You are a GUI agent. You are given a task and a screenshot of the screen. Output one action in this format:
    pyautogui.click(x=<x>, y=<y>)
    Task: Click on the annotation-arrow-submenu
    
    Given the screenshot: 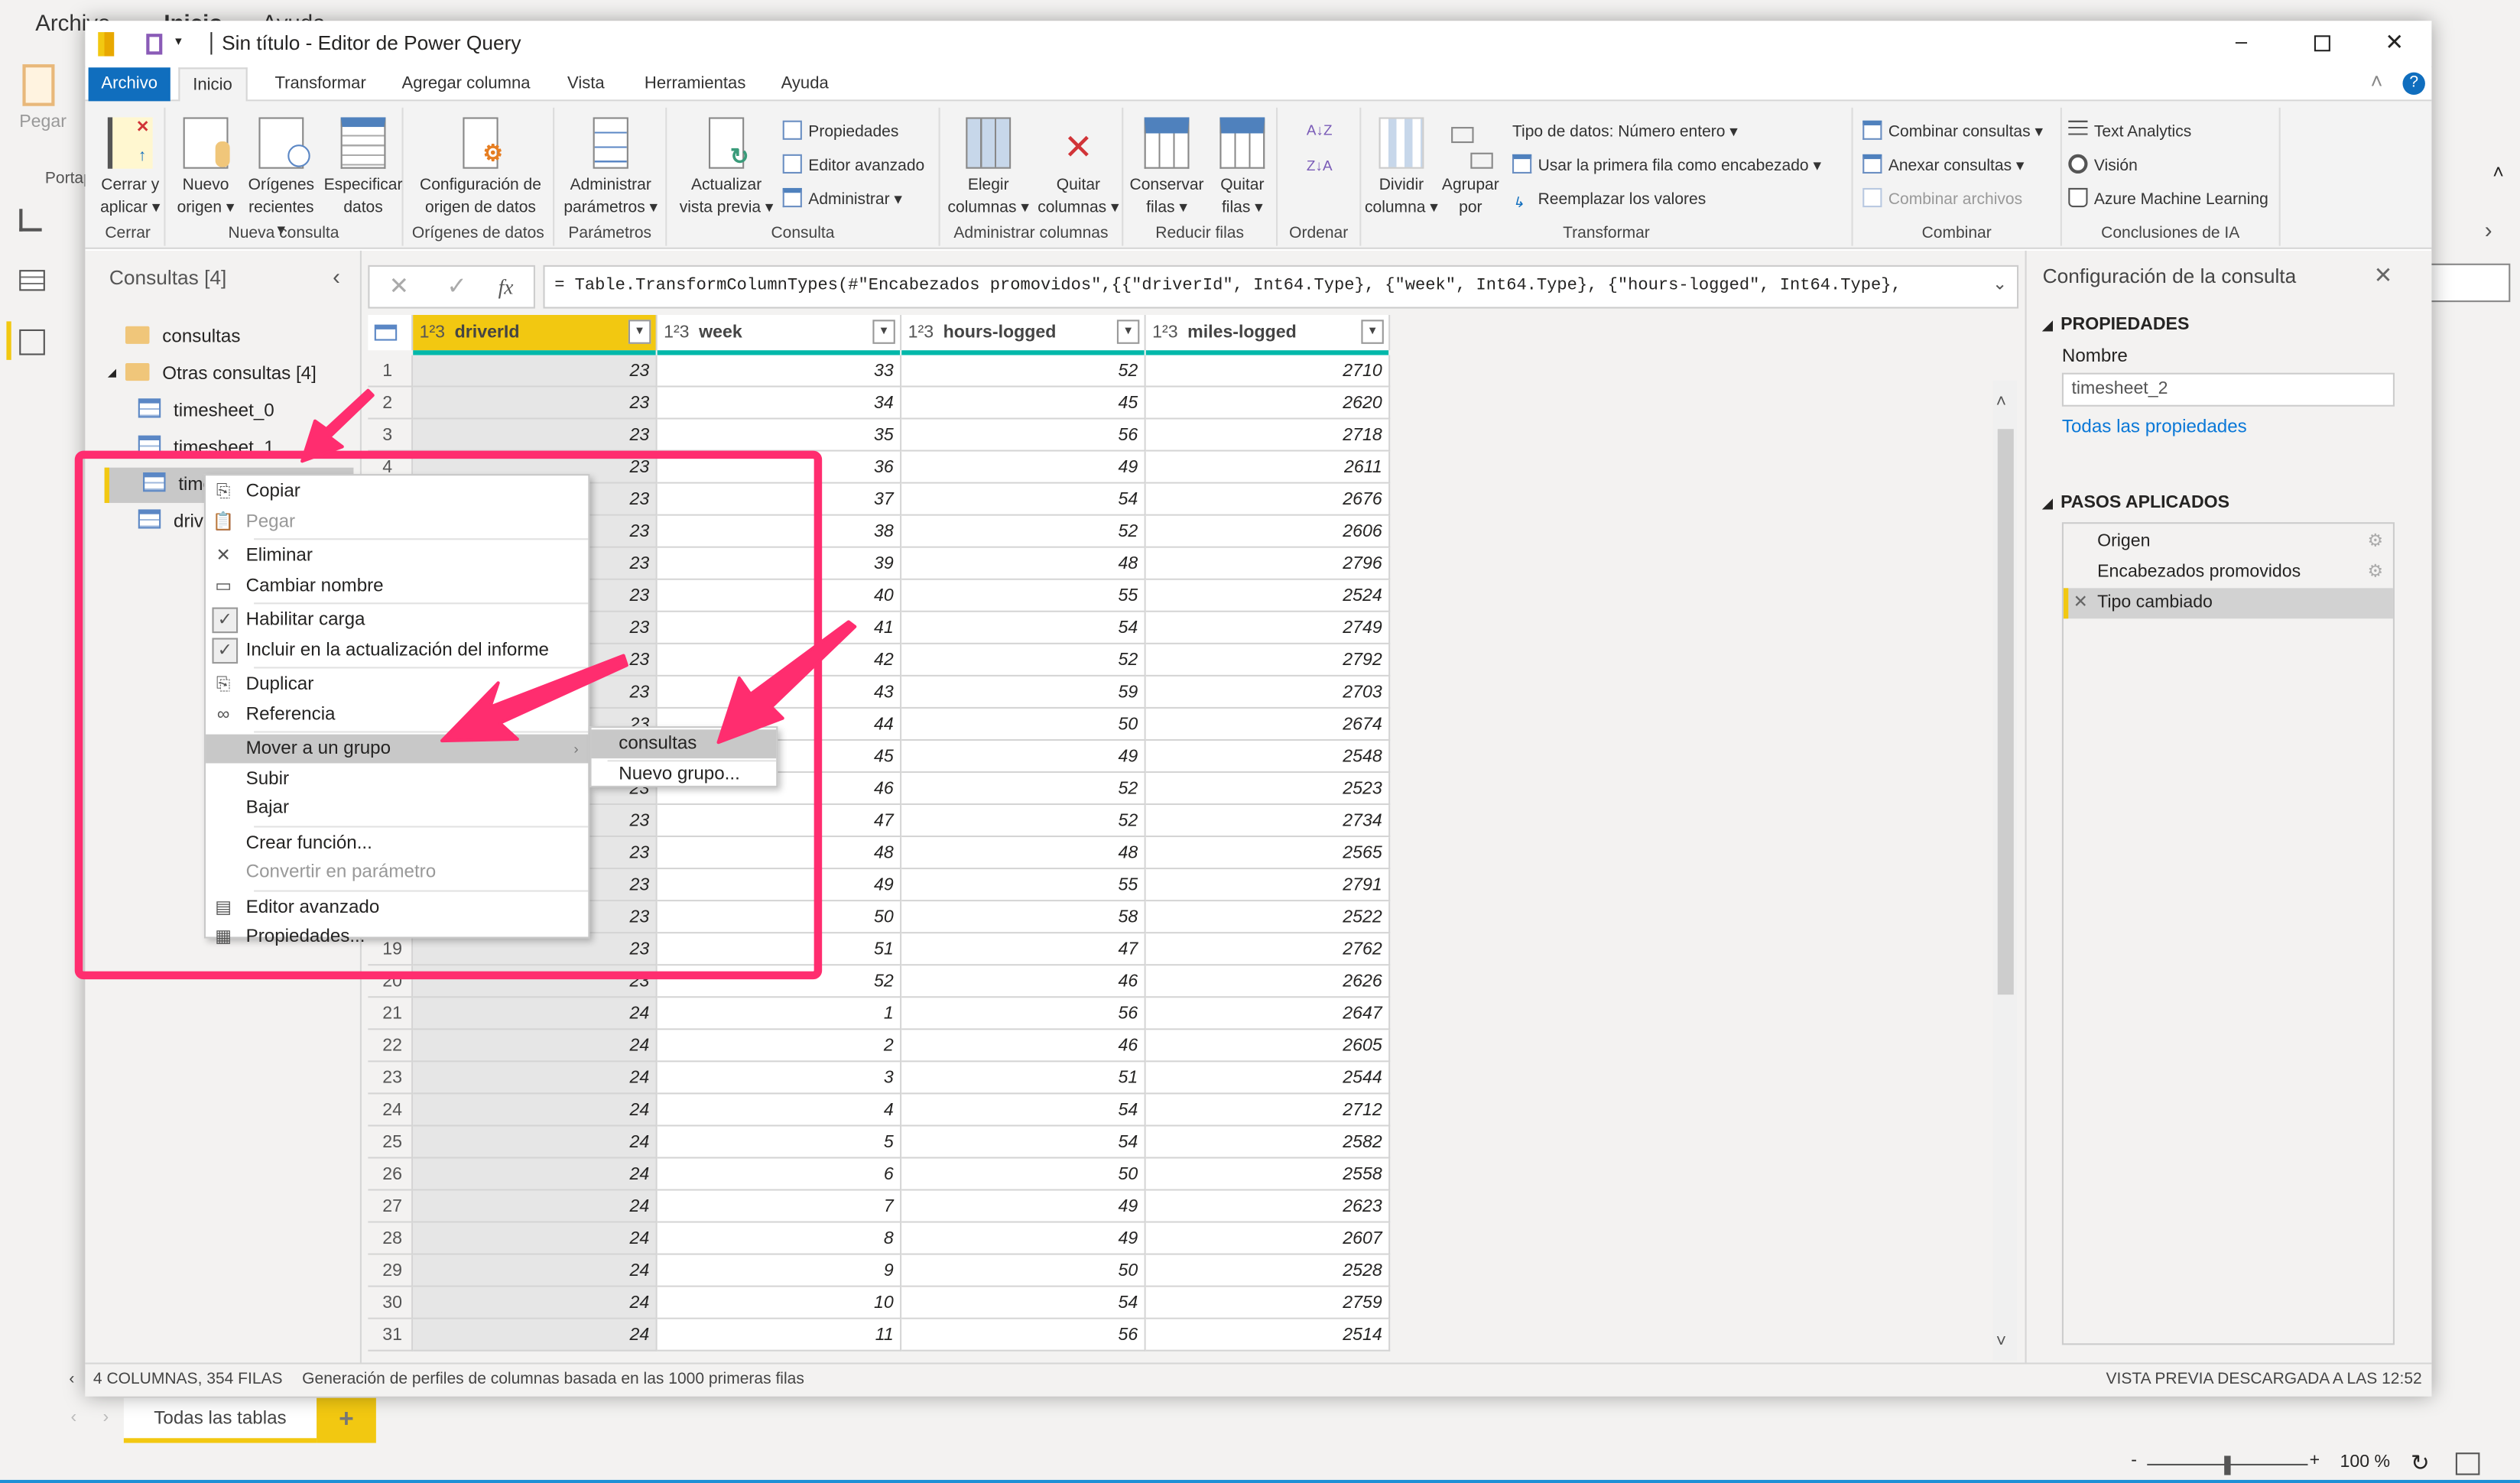 What is the action you would take?
    pyautogui.click(x=786, y=682)
    